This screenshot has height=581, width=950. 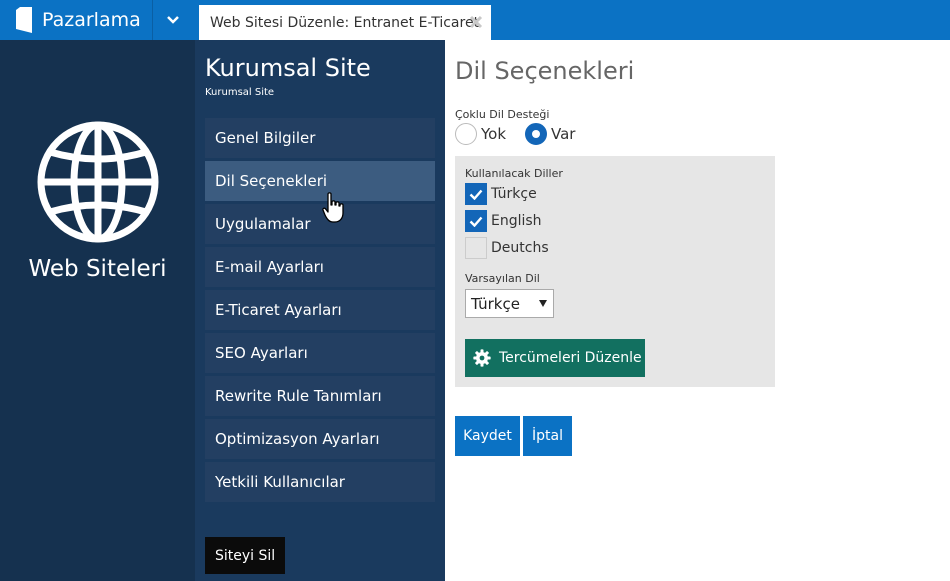 What do you see at coordinates (502, 278) in the screenshot?
I see `default-language-label: Varsayılan Dil` at bounding box center [502, 278].